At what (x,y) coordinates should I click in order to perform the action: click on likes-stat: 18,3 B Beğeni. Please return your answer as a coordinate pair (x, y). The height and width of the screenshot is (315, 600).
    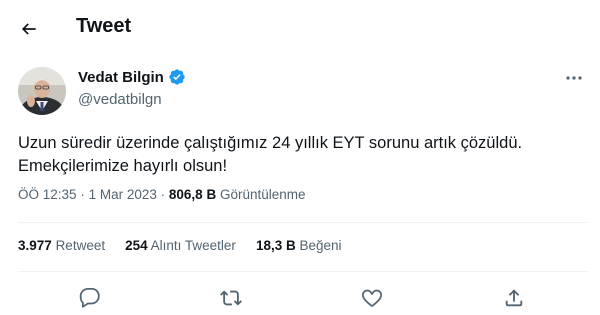
    Looking at the image, I should click on (299, 245).